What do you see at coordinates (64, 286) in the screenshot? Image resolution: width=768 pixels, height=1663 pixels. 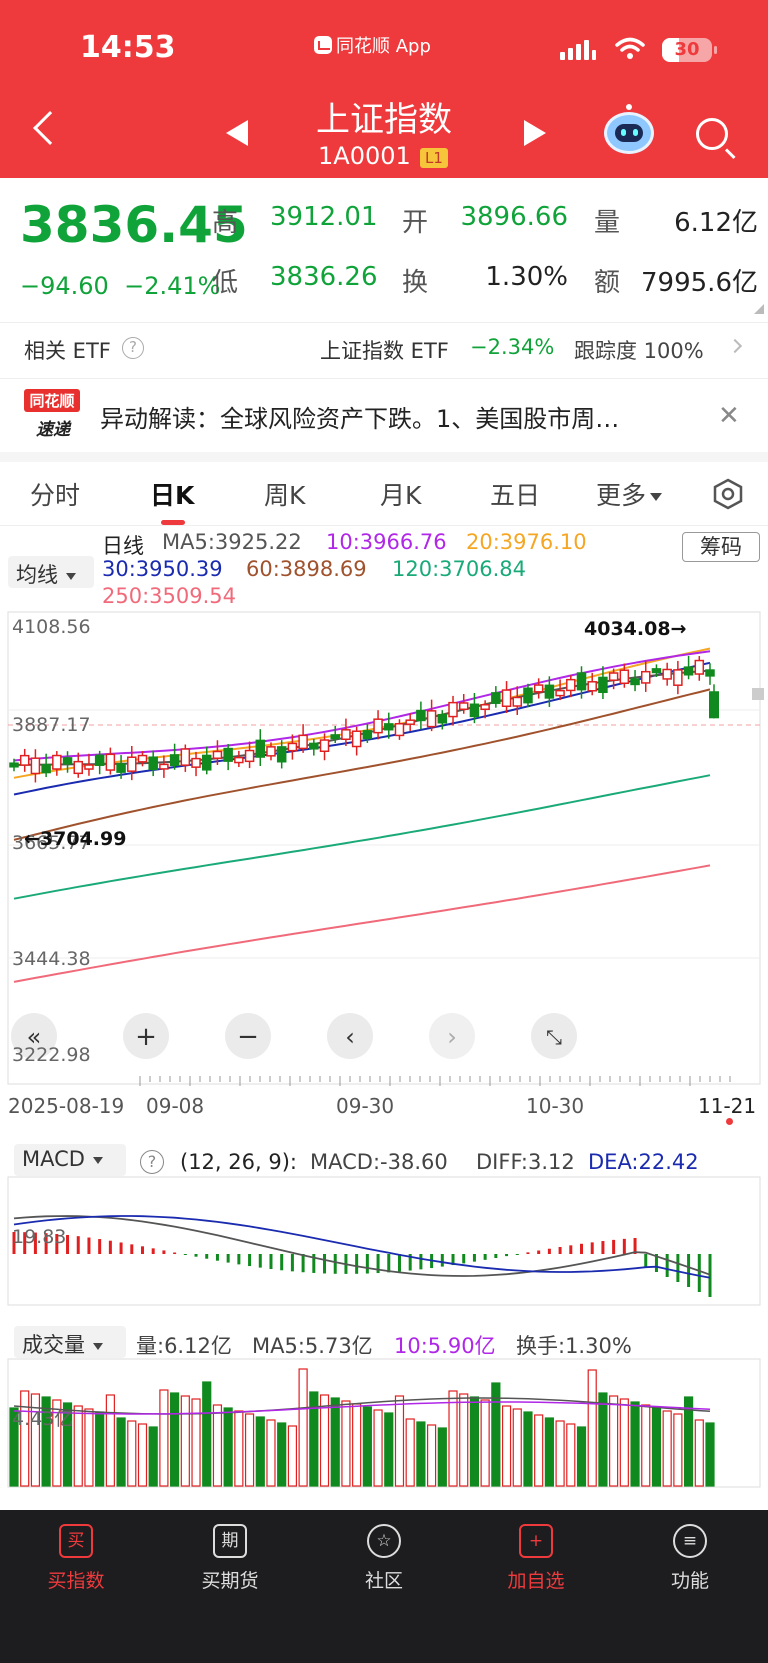 I see `change-value: −94.60` at bounding box center [64, 286].